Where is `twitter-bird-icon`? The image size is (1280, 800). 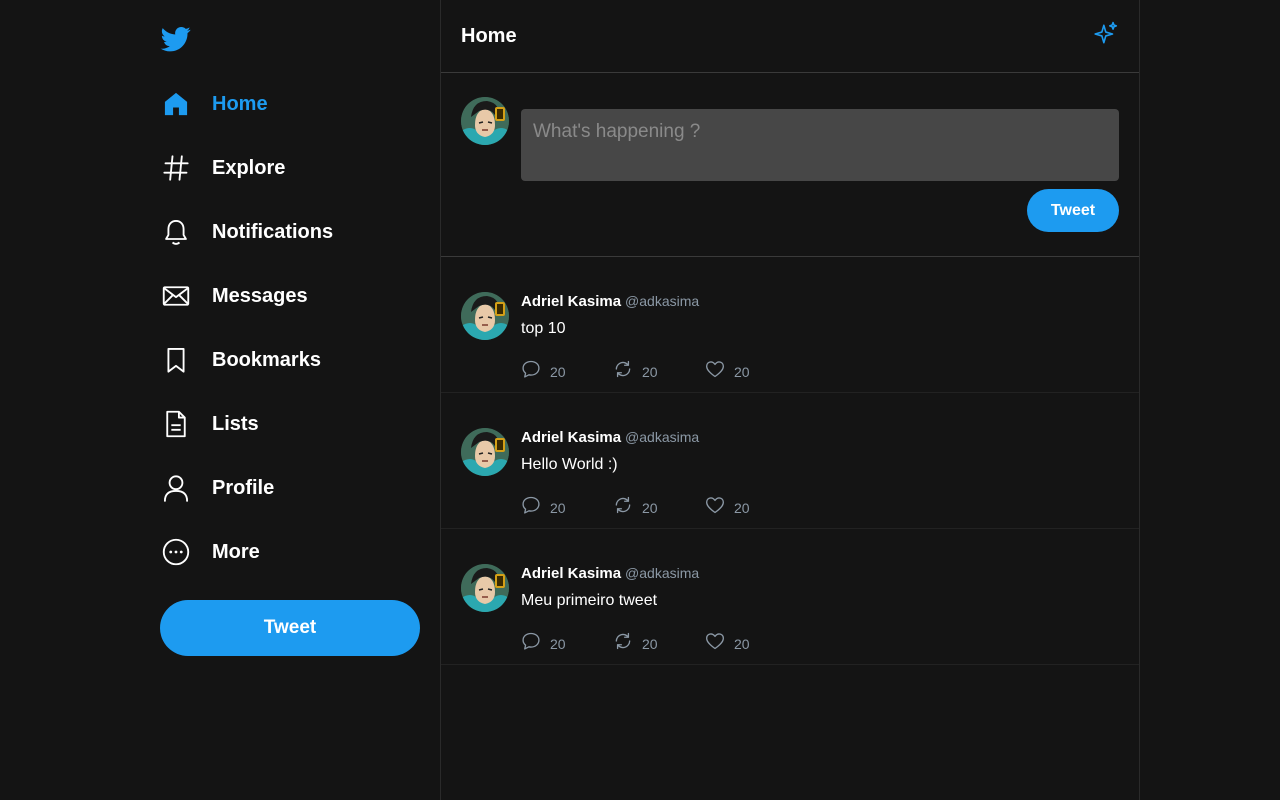 twitter-bird-icon is located at coordinates (176, 39).